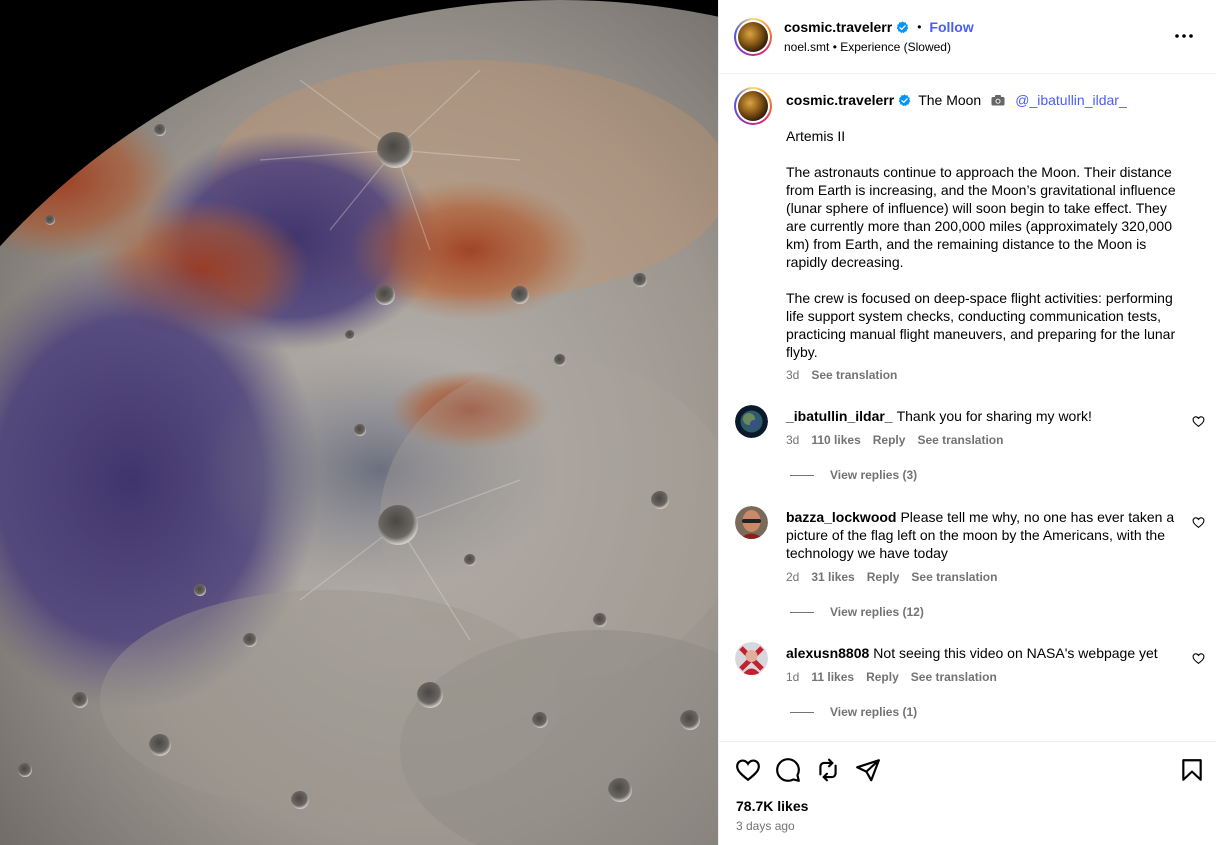 The width and height of the screenshot is (1216, 845). What do you see at coordinates (994, 416) in the screenshot?
I see `comment-body: Thank you for sharing my work!` at bounding box center [994, 416].